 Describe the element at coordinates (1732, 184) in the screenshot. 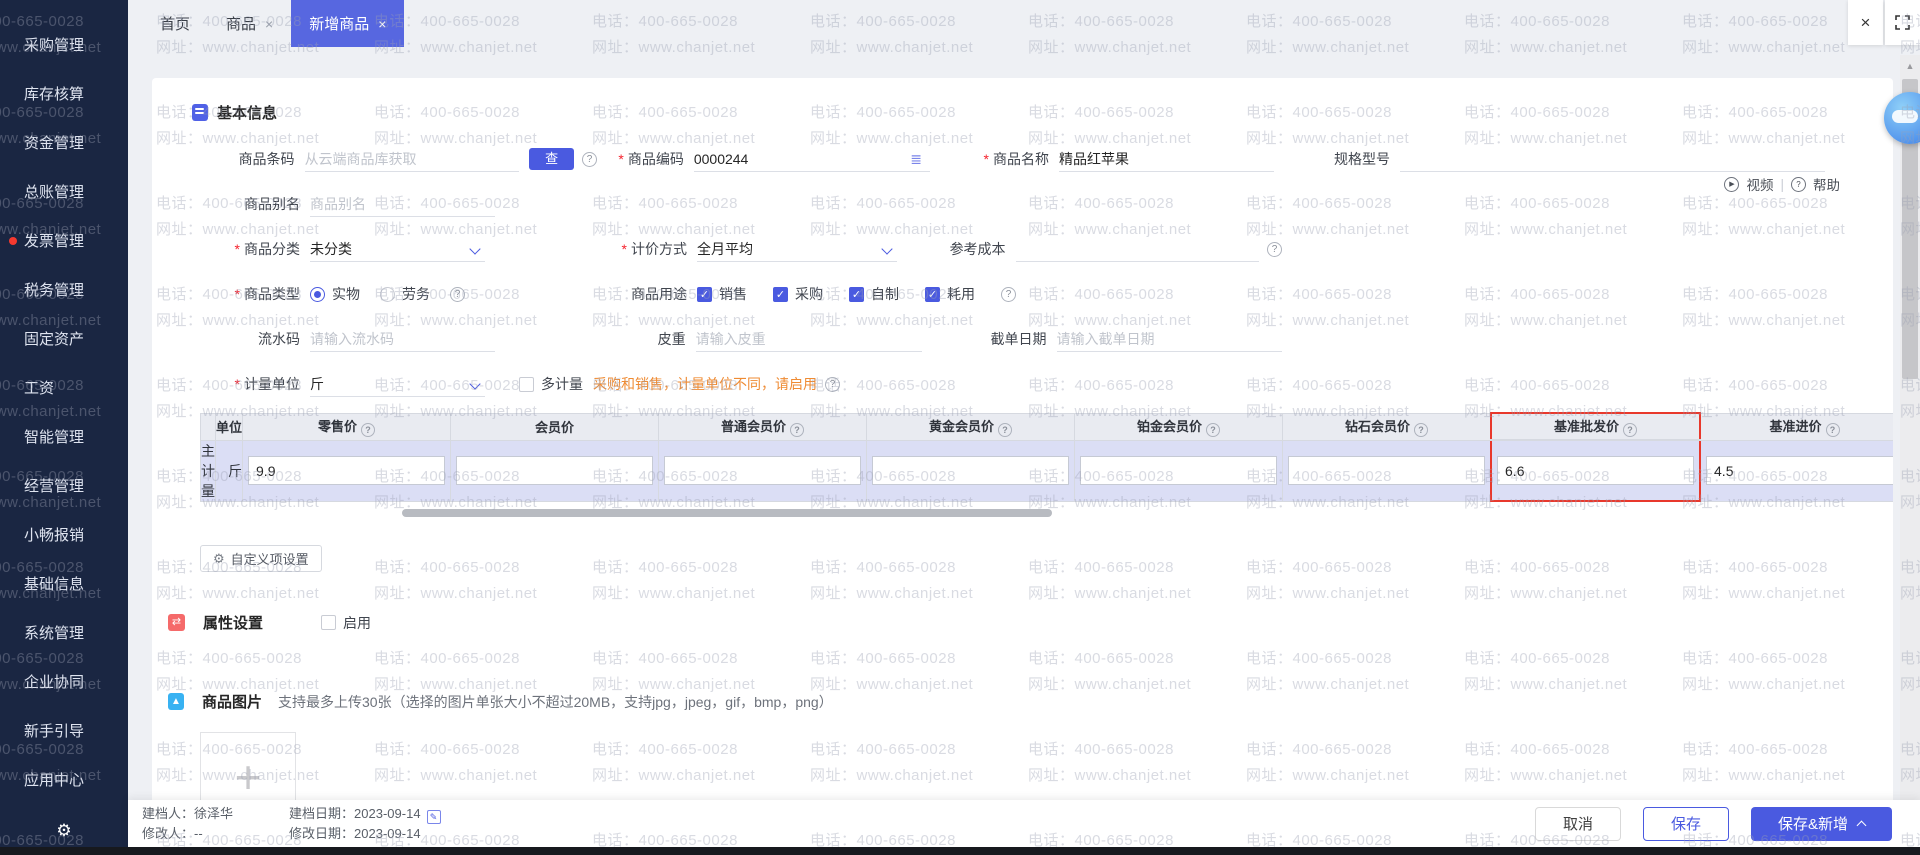

I see `play-icon: ▶` at that location.